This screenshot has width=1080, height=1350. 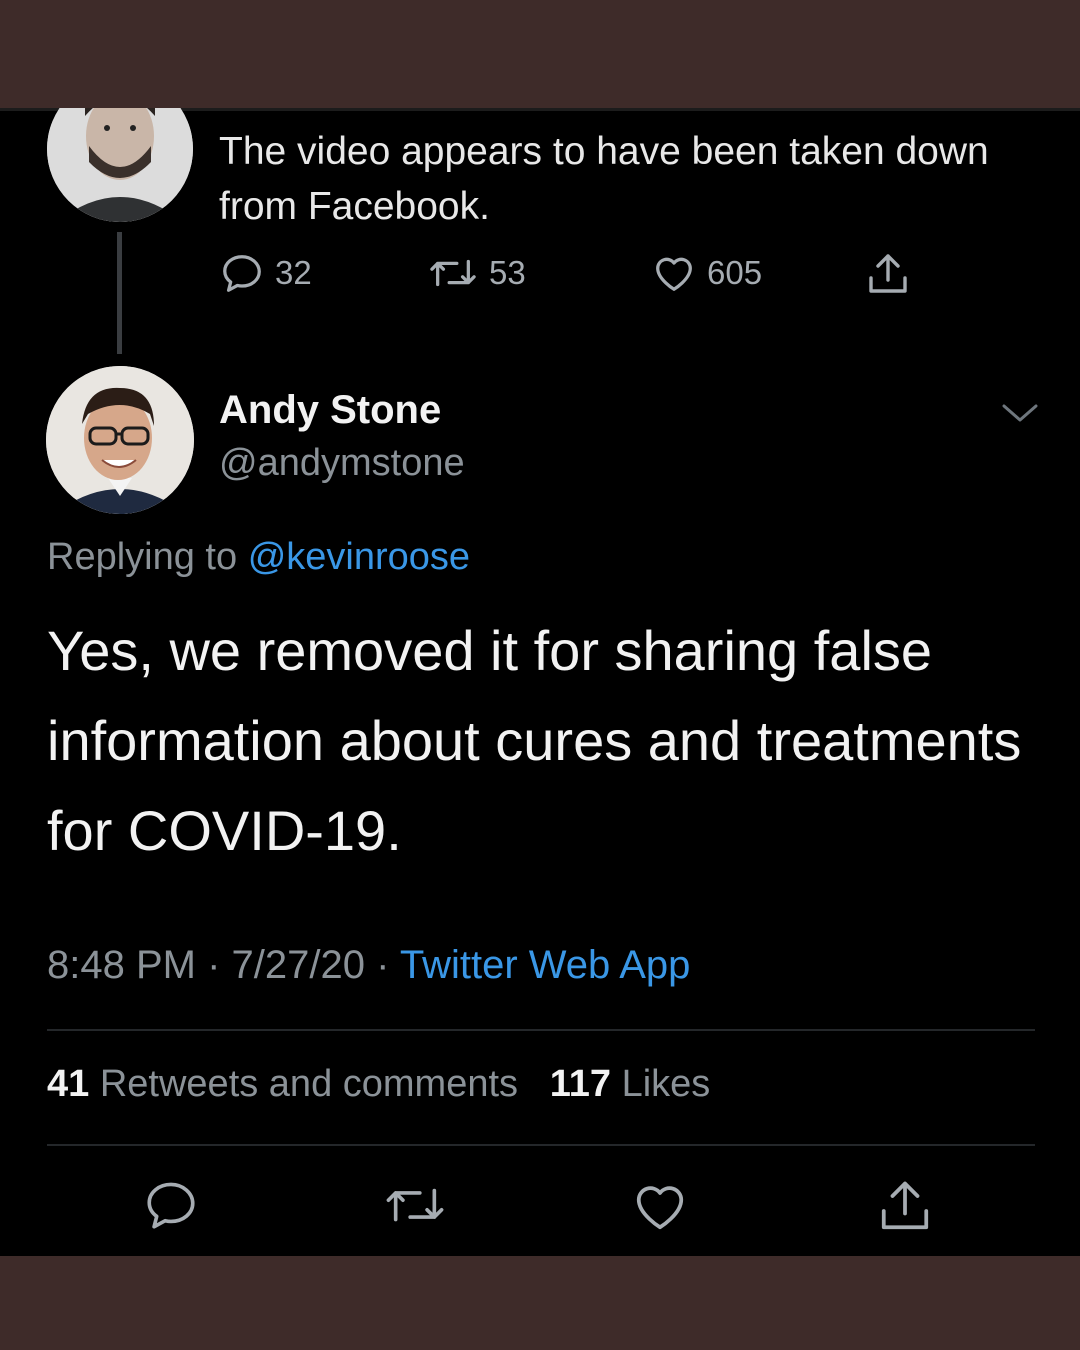 I want to click on retweet-action: 53, so click(x=476, y=273).